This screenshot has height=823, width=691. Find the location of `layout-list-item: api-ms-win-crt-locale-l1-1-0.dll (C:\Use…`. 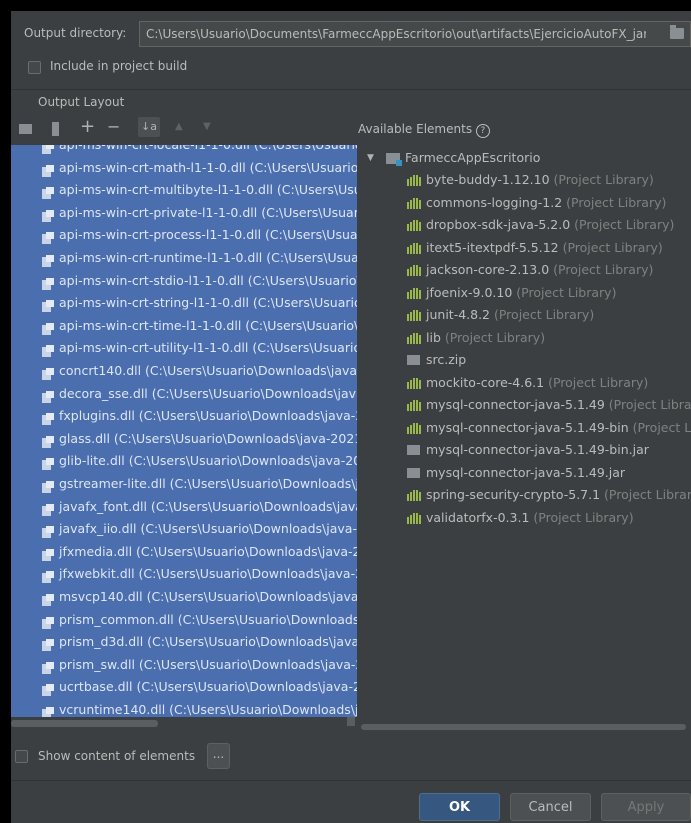

layout-list-item: api-ms-win-crt-locale-l1-1-0.dll (C:\Use… is located at coordinates (184, 150).